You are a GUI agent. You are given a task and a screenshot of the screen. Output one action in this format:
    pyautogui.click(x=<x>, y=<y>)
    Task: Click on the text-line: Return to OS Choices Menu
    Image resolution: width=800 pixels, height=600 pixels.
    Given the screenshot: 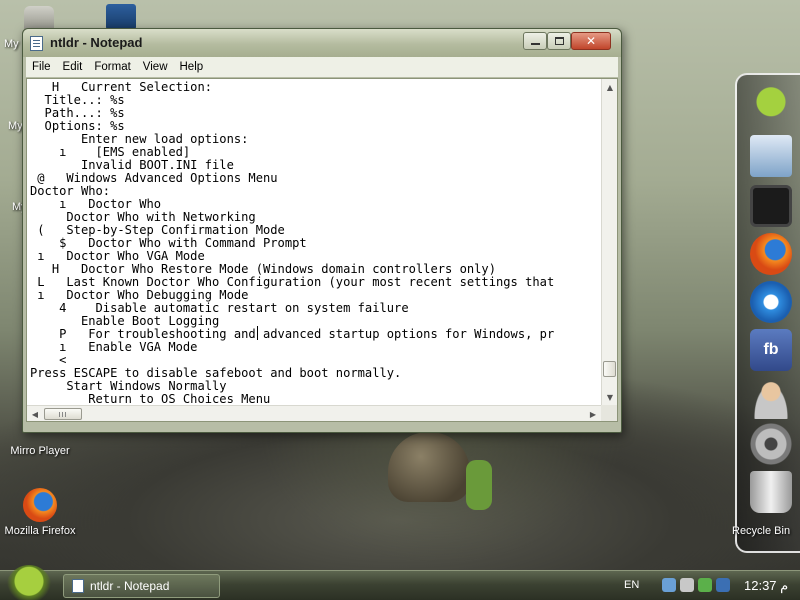 What is the action you would take?
    pyautogui.click(x=150, y=399)
    